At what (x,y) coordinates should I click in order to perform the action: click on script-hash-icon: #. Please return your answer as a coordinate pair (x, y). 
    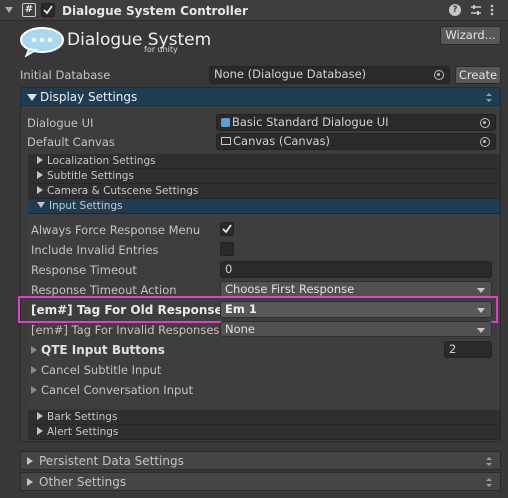
    Looking at the image, I should click on (29, 10).